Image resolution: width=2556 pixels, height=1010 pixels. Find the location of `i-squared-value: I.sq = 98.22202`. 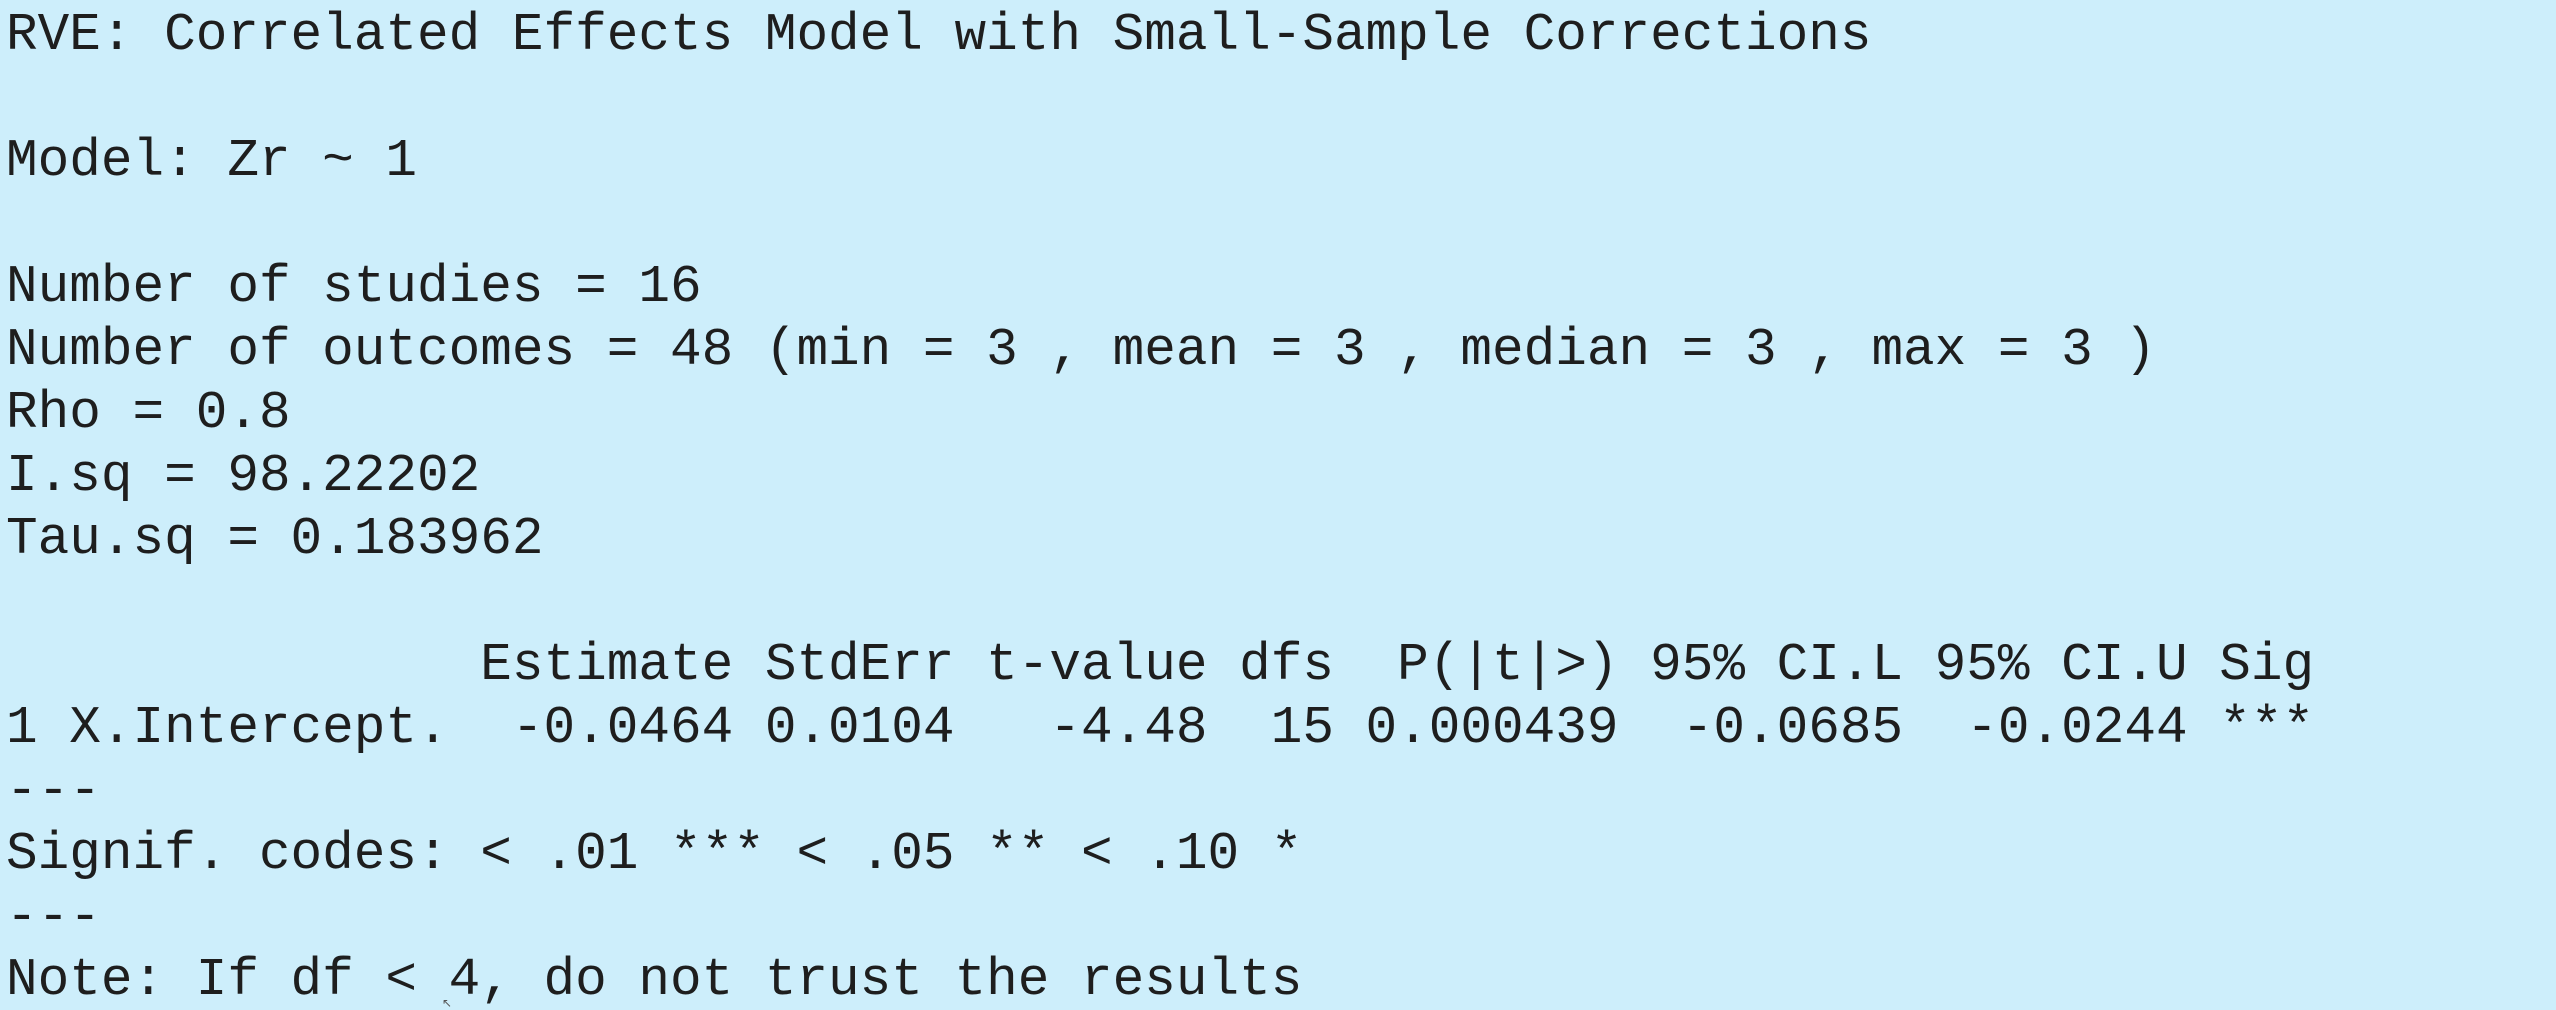

i-squared-value: I.sq = 98.22202 is located at coordinates (243, 476).